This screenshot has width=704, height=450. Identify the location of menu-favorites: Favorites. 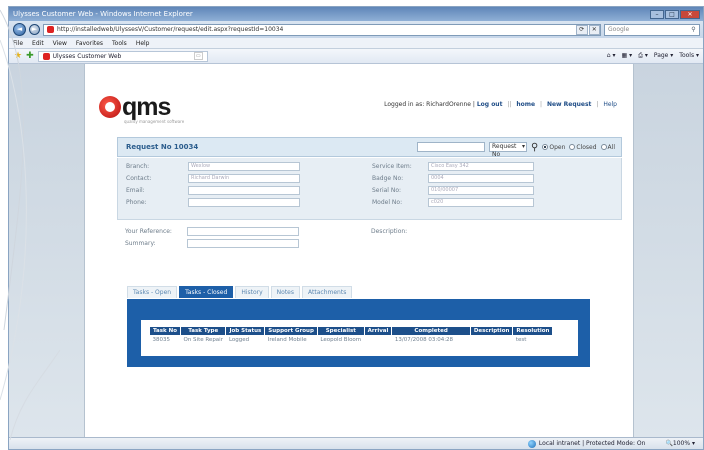
(89, 43).